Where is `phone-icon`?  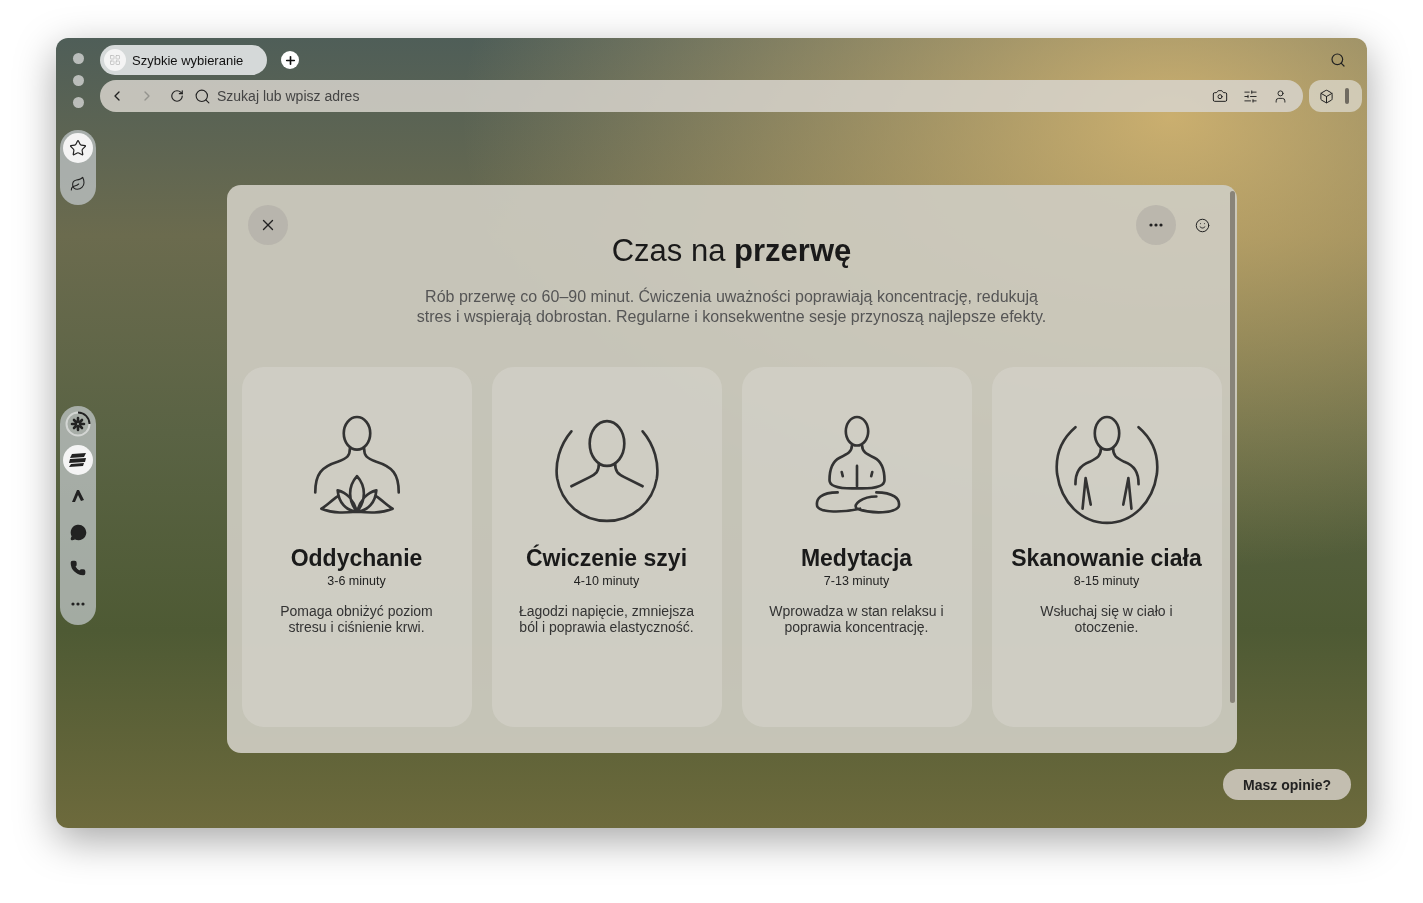 phone-icon is located at coordinates (78, 568).